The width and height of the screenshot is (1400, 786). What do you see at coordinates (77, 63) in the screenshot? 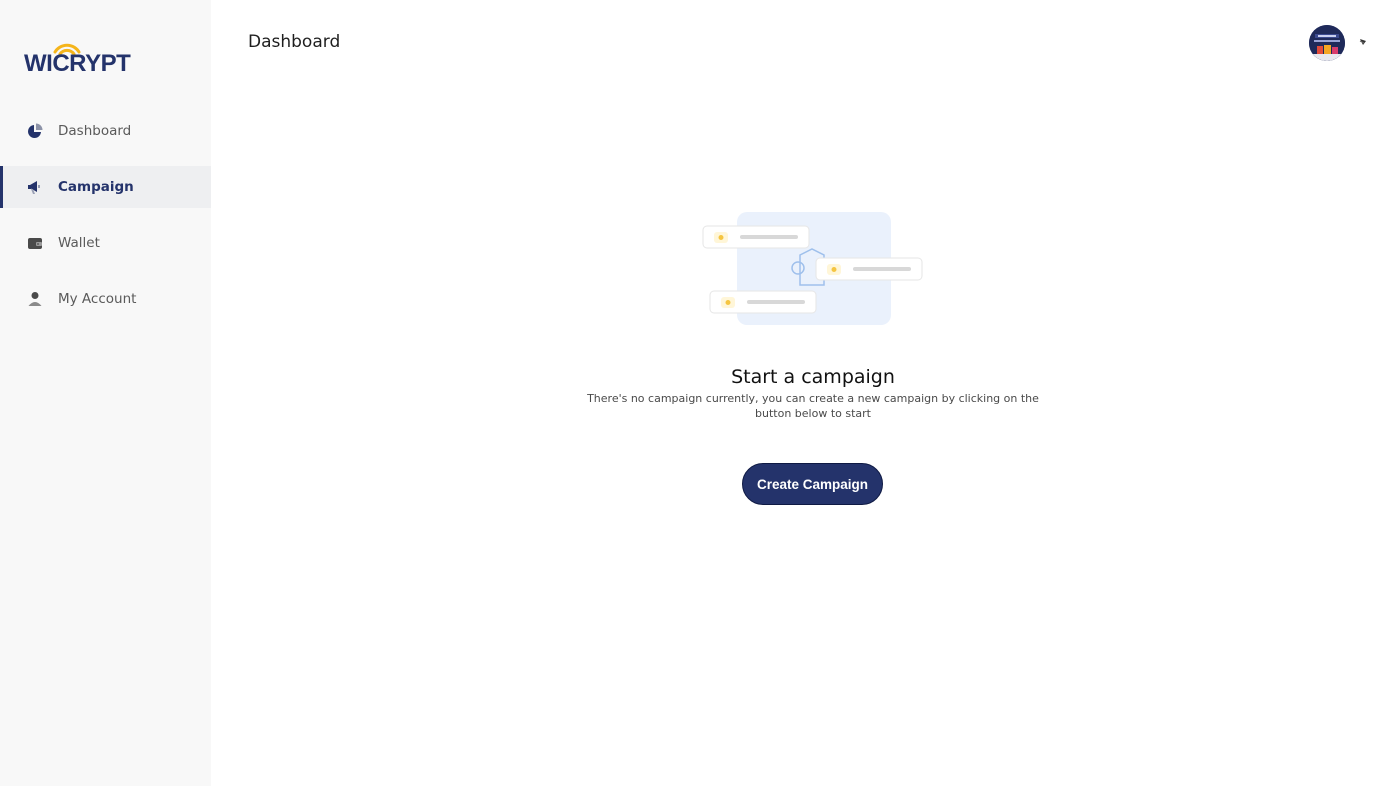
I see `logo-text: WICRYPT` at bounding box center [77, 63].